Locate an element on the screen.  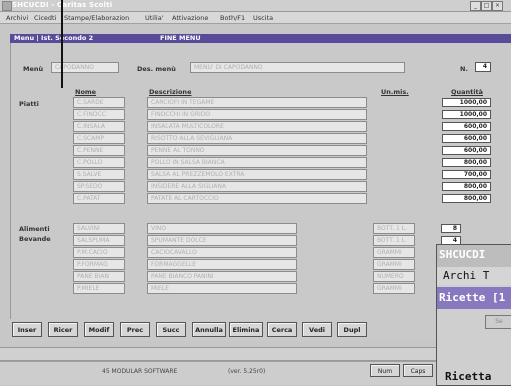
overlay-button: Se is located at coordinates (498, 322).